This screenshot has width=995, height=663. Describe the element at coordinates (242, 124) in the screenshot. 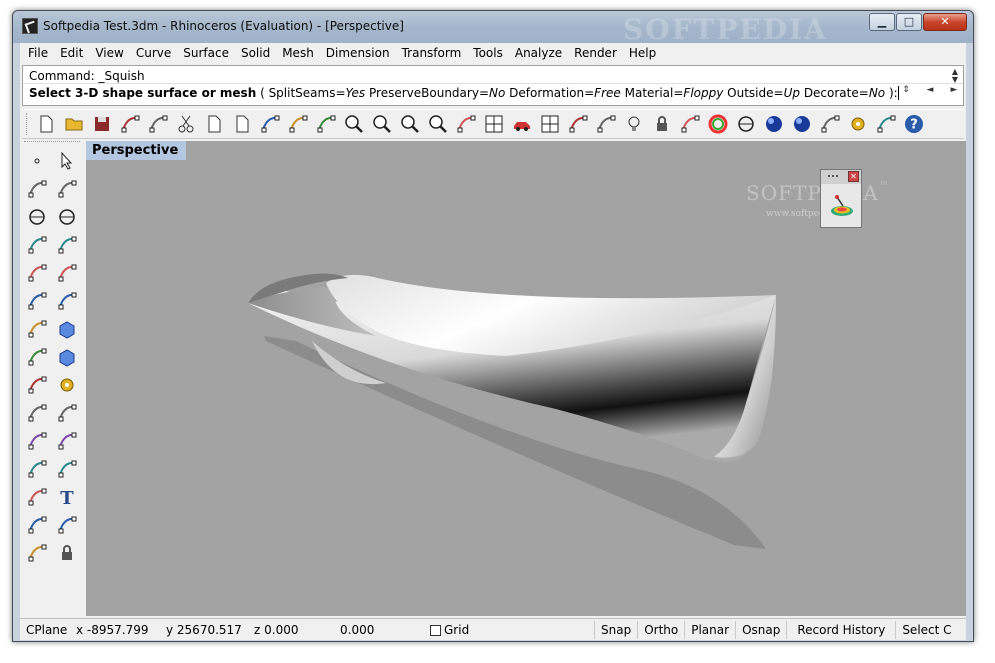

I see `paste-button` at that location.